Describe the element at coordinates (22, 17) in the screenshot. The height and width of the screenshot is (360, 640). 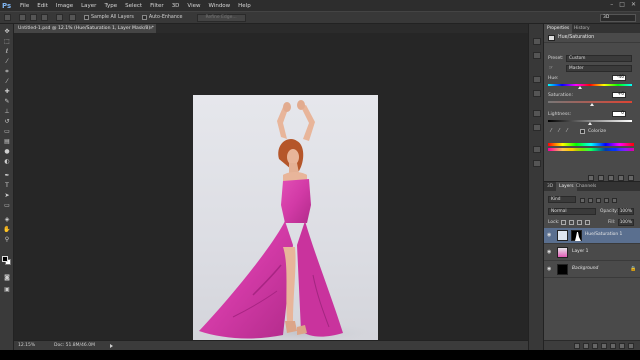
I see `new-selection-icon` at that location.